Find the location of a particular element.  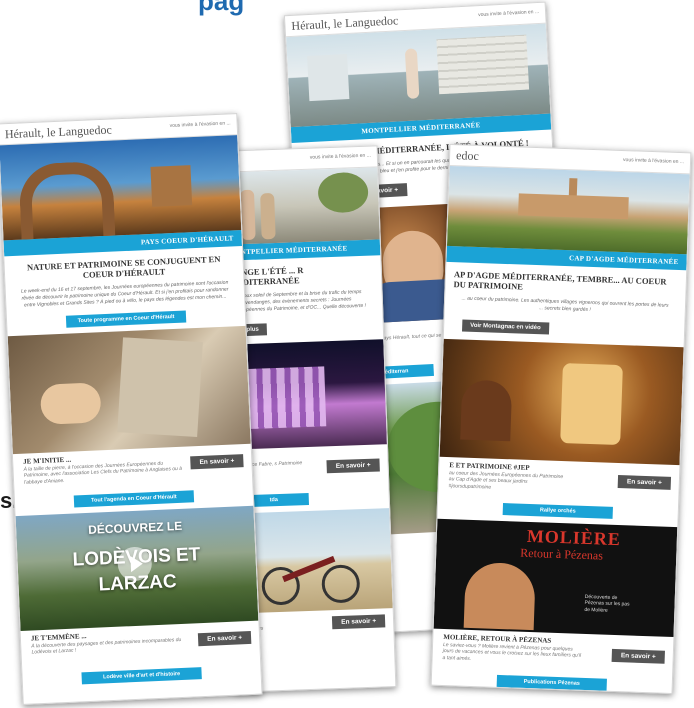

brand-fragment: edoc is located at coordinates (467, 155).